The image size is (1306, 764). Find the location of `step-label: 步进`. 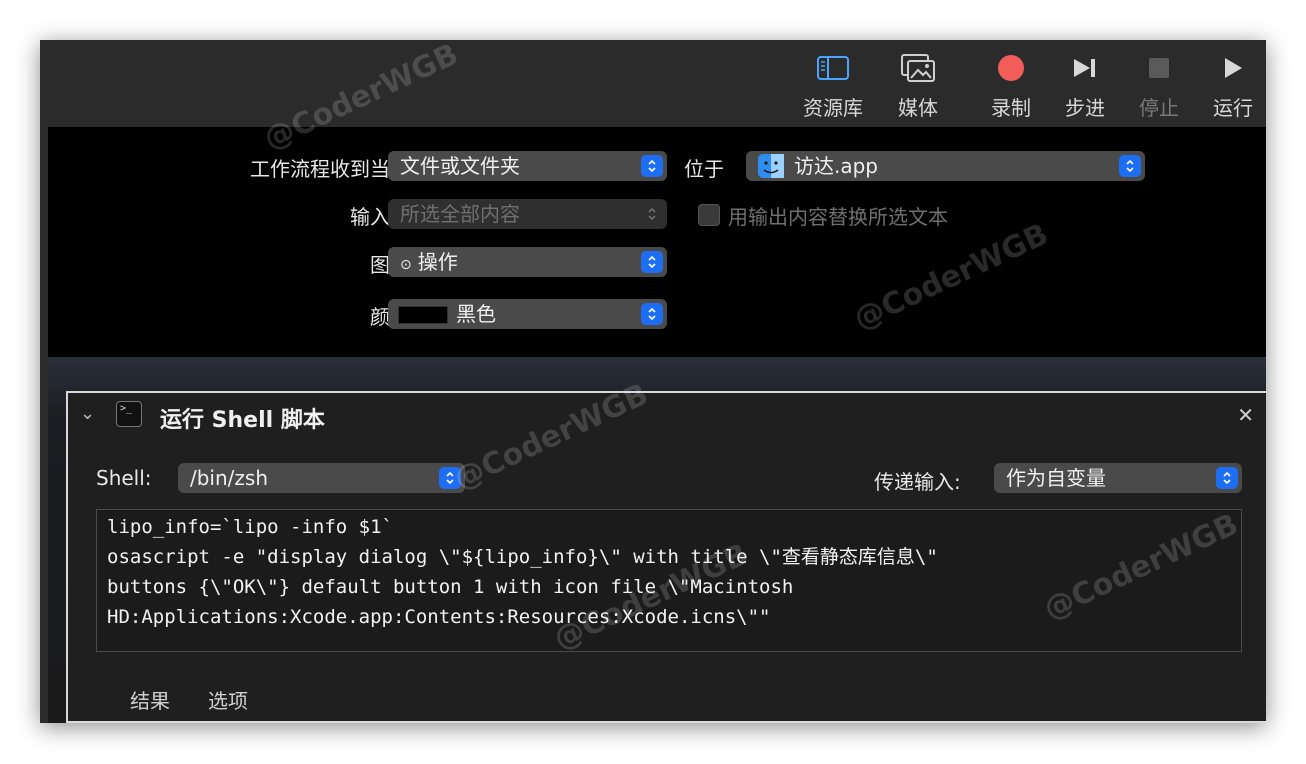

step-label: 步进 is located at coordinates (1085, 108).